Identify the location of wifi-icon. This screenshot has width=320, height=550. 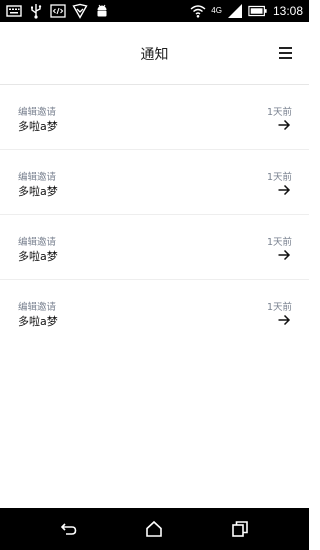
(198, 11).